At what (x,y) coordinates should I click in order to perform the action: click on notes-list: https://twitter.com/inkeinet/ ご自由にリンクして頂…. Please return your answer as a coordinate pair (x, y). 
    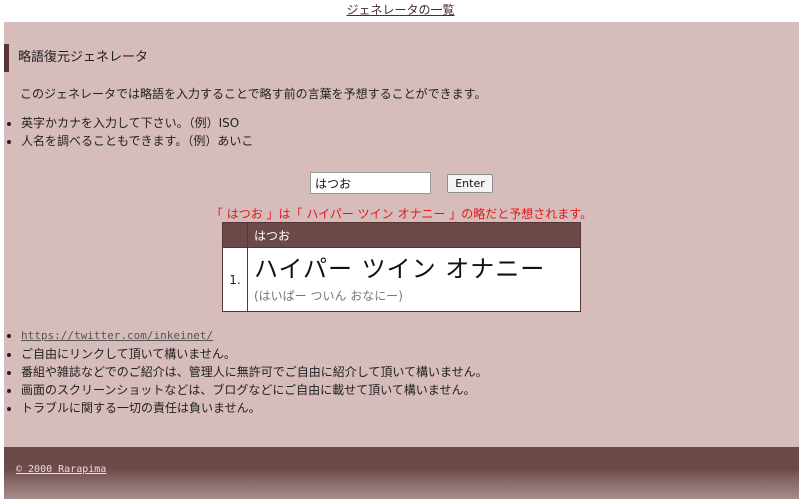
    Looking at the image, I should click on (247, 371).